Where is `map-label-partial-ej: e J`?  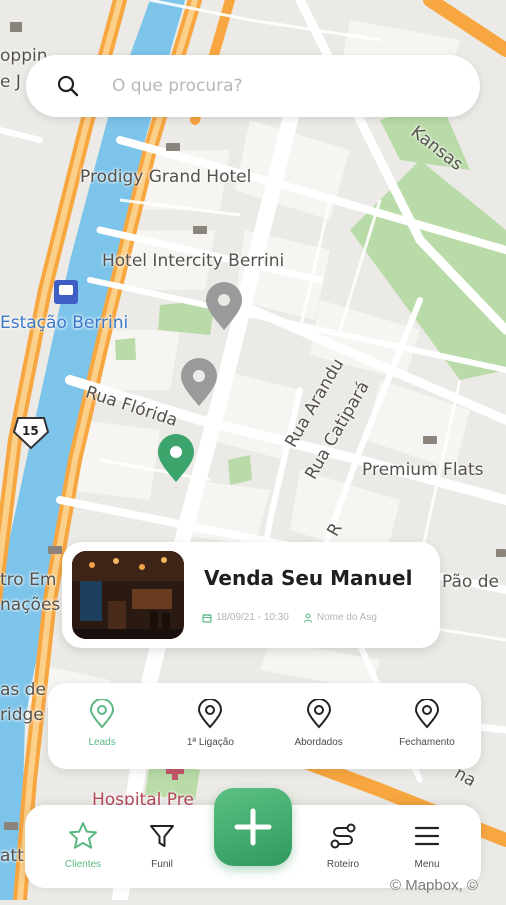
map-label-partial-ej: e J is located at coordinates (10, 82).